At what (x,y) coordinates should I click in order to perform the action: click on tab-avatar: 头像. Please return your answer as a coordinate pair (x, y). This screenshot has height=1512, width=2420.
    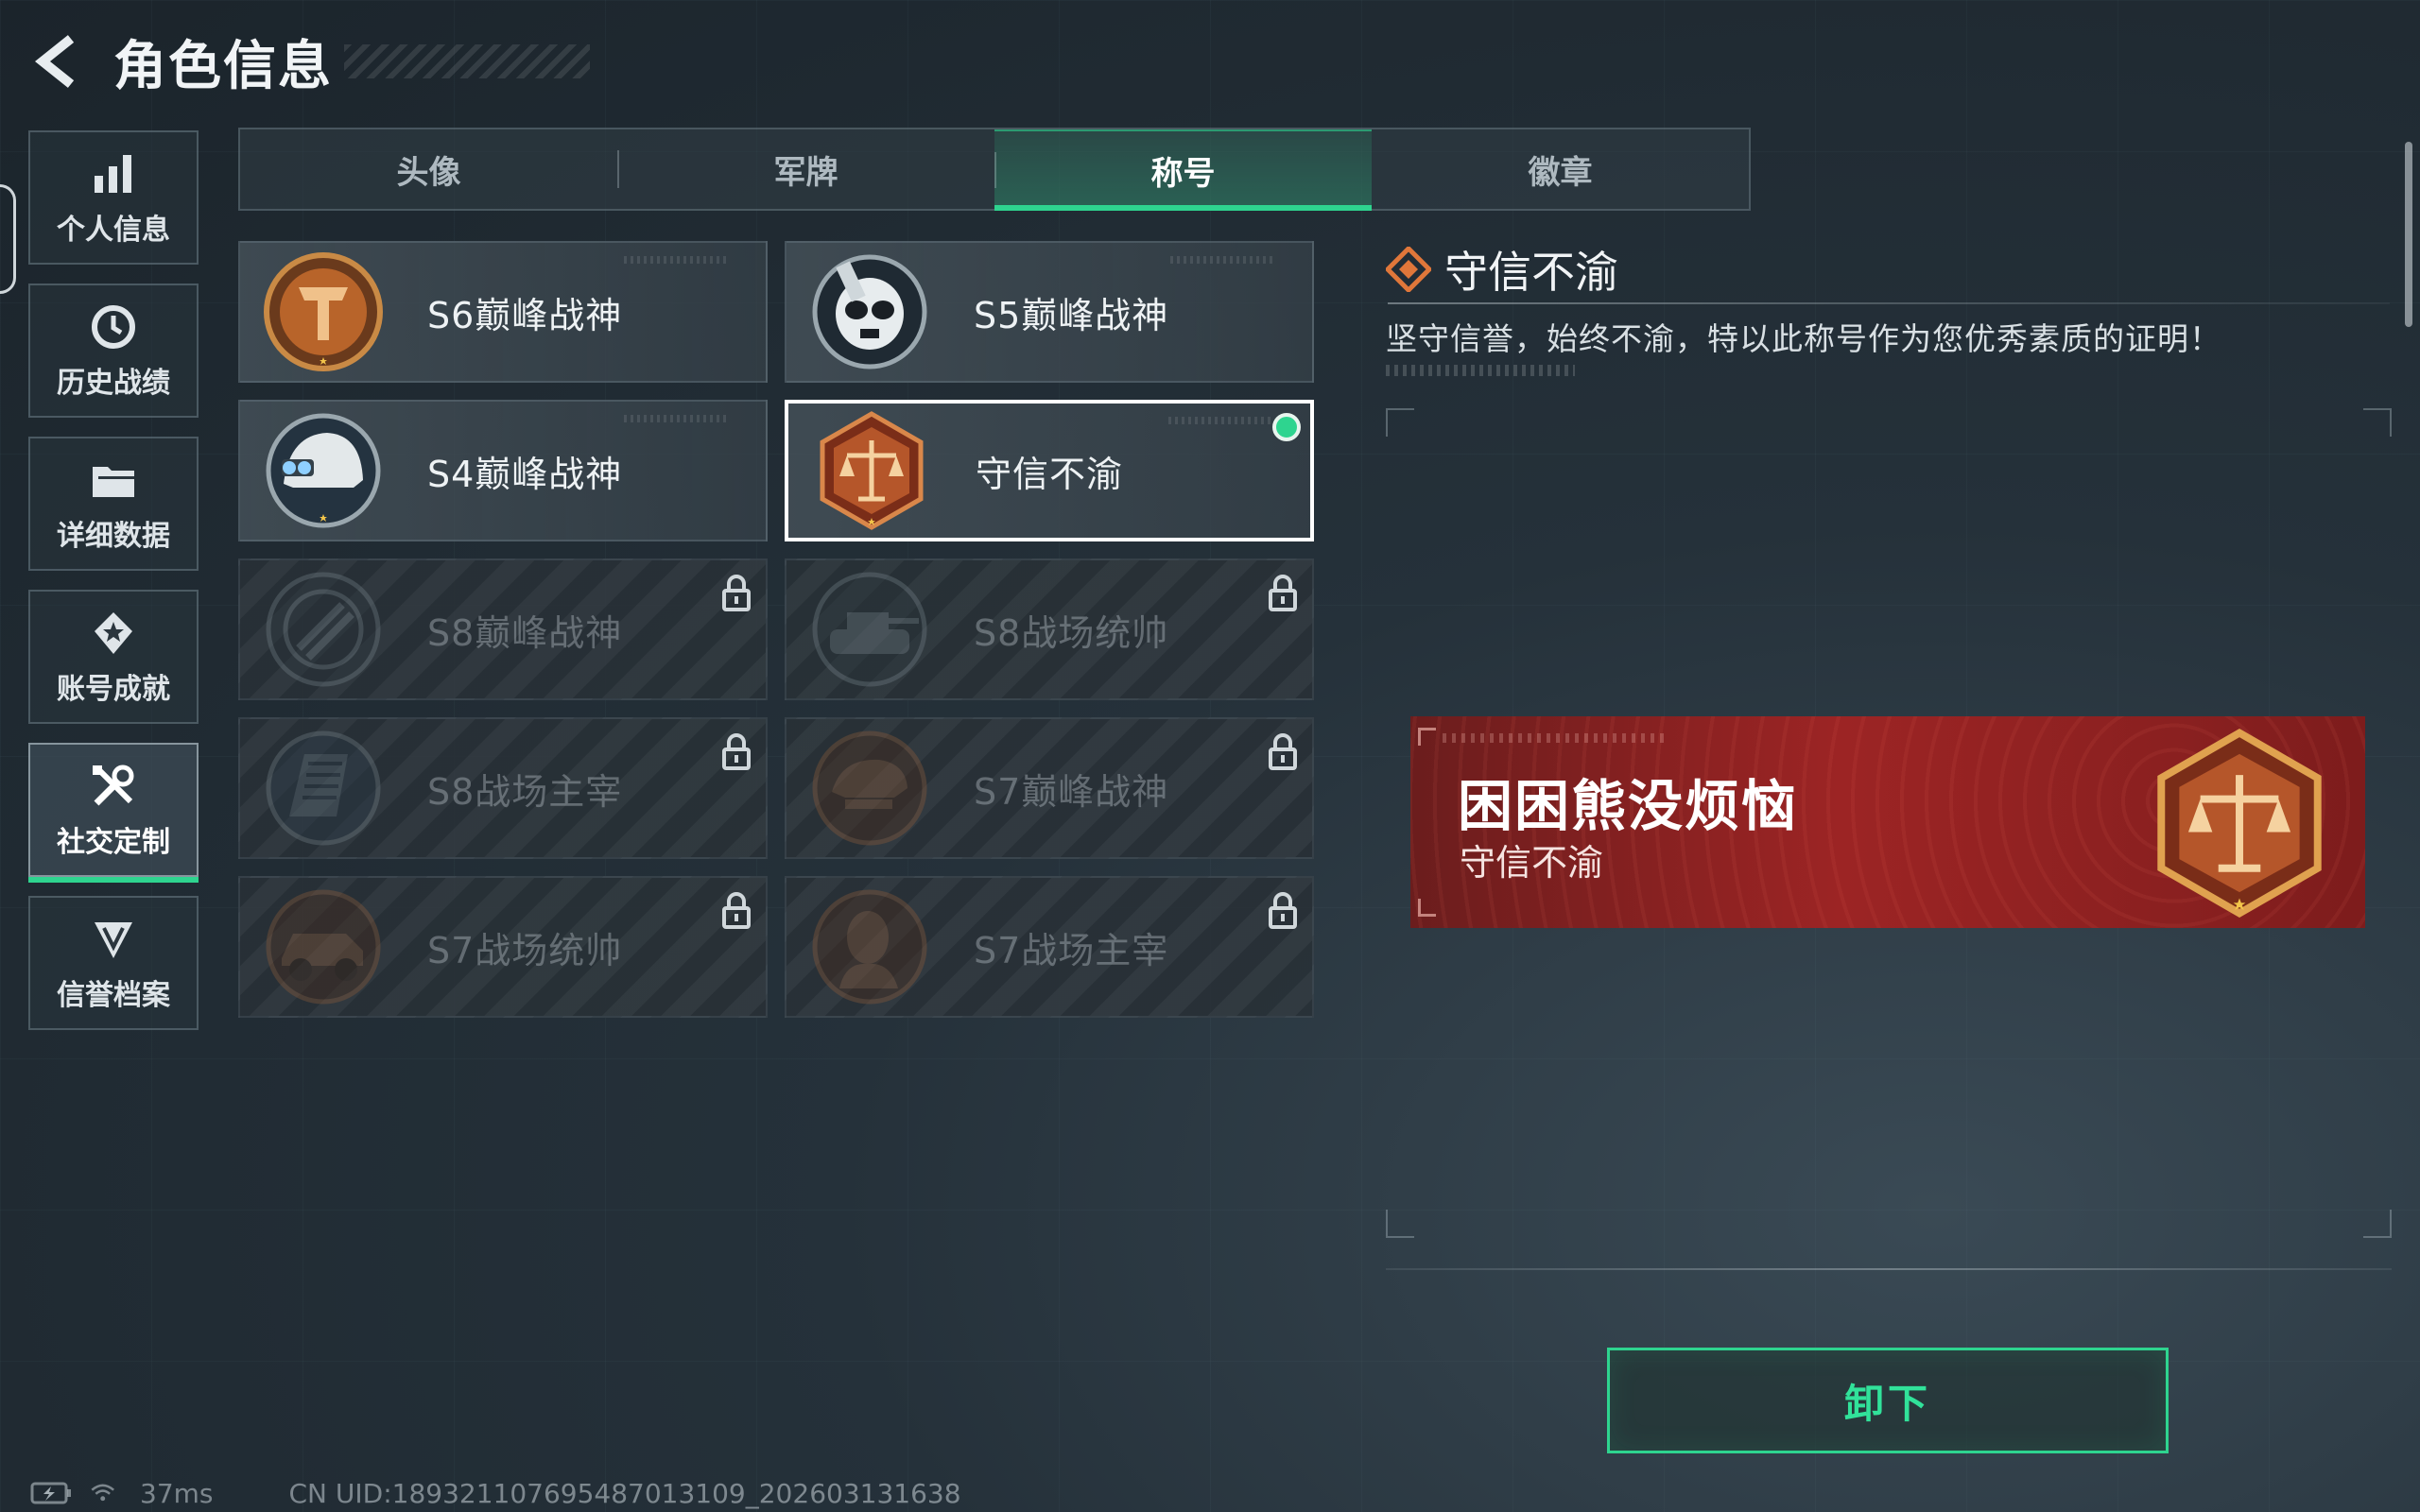
    Looking at the image, I should click on (428, 169).